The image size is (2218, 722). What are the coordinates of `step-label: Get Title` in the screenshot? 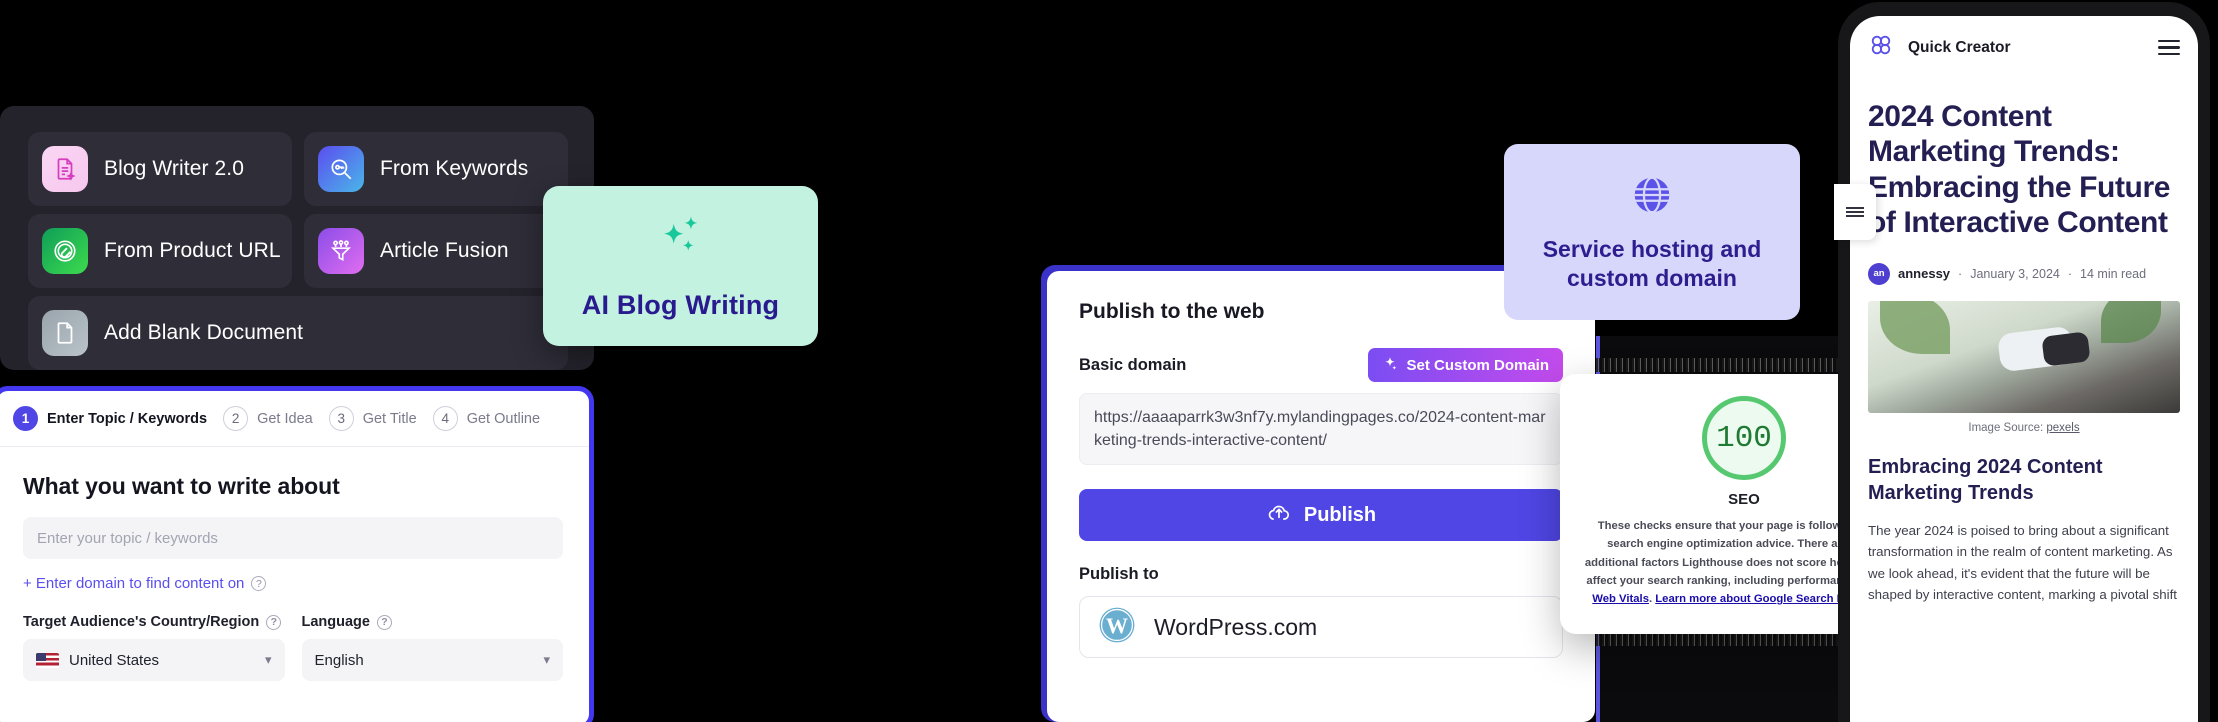 It's located at (389, 418).